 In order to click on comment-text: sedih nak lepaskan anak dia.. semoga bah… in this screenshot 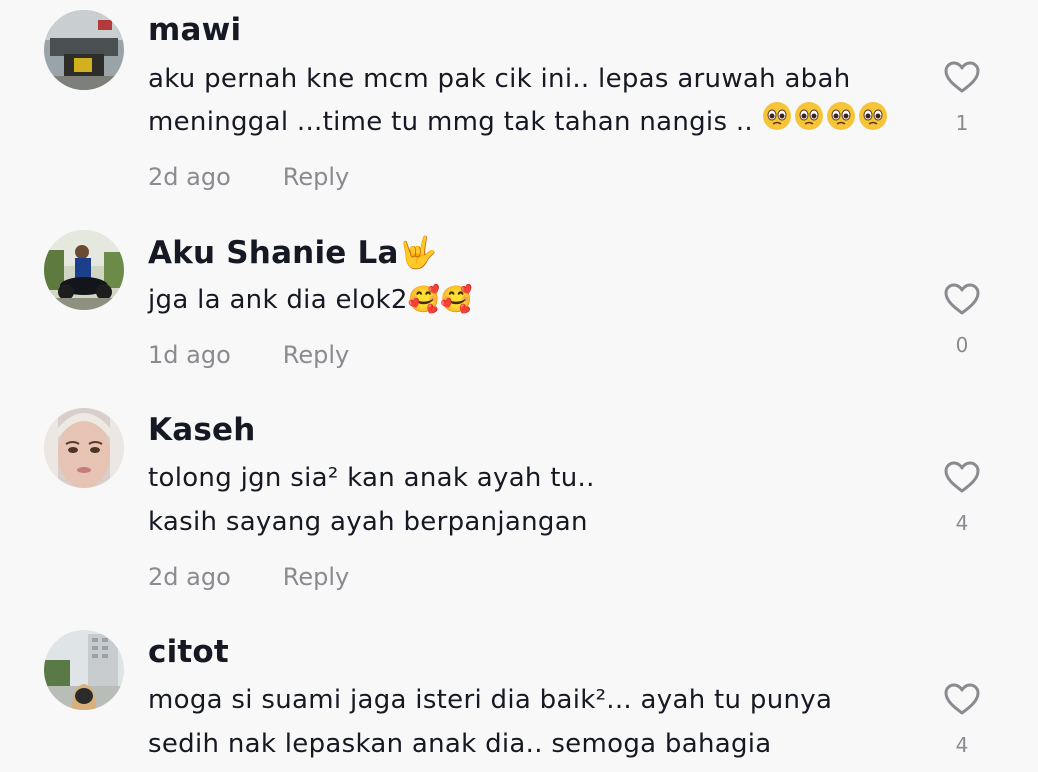, I will do `click(460, 744)`.